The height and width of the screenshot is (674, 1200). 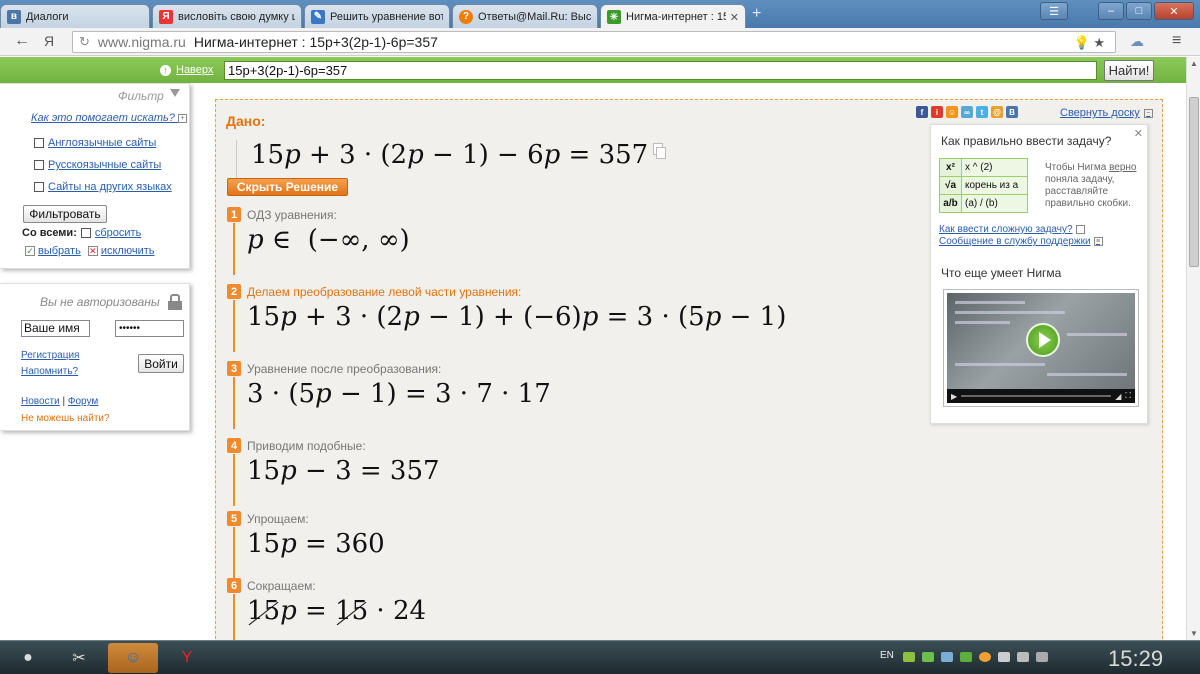 I want to click on close-tab-icon: ✕, so click(x=734, y=17).